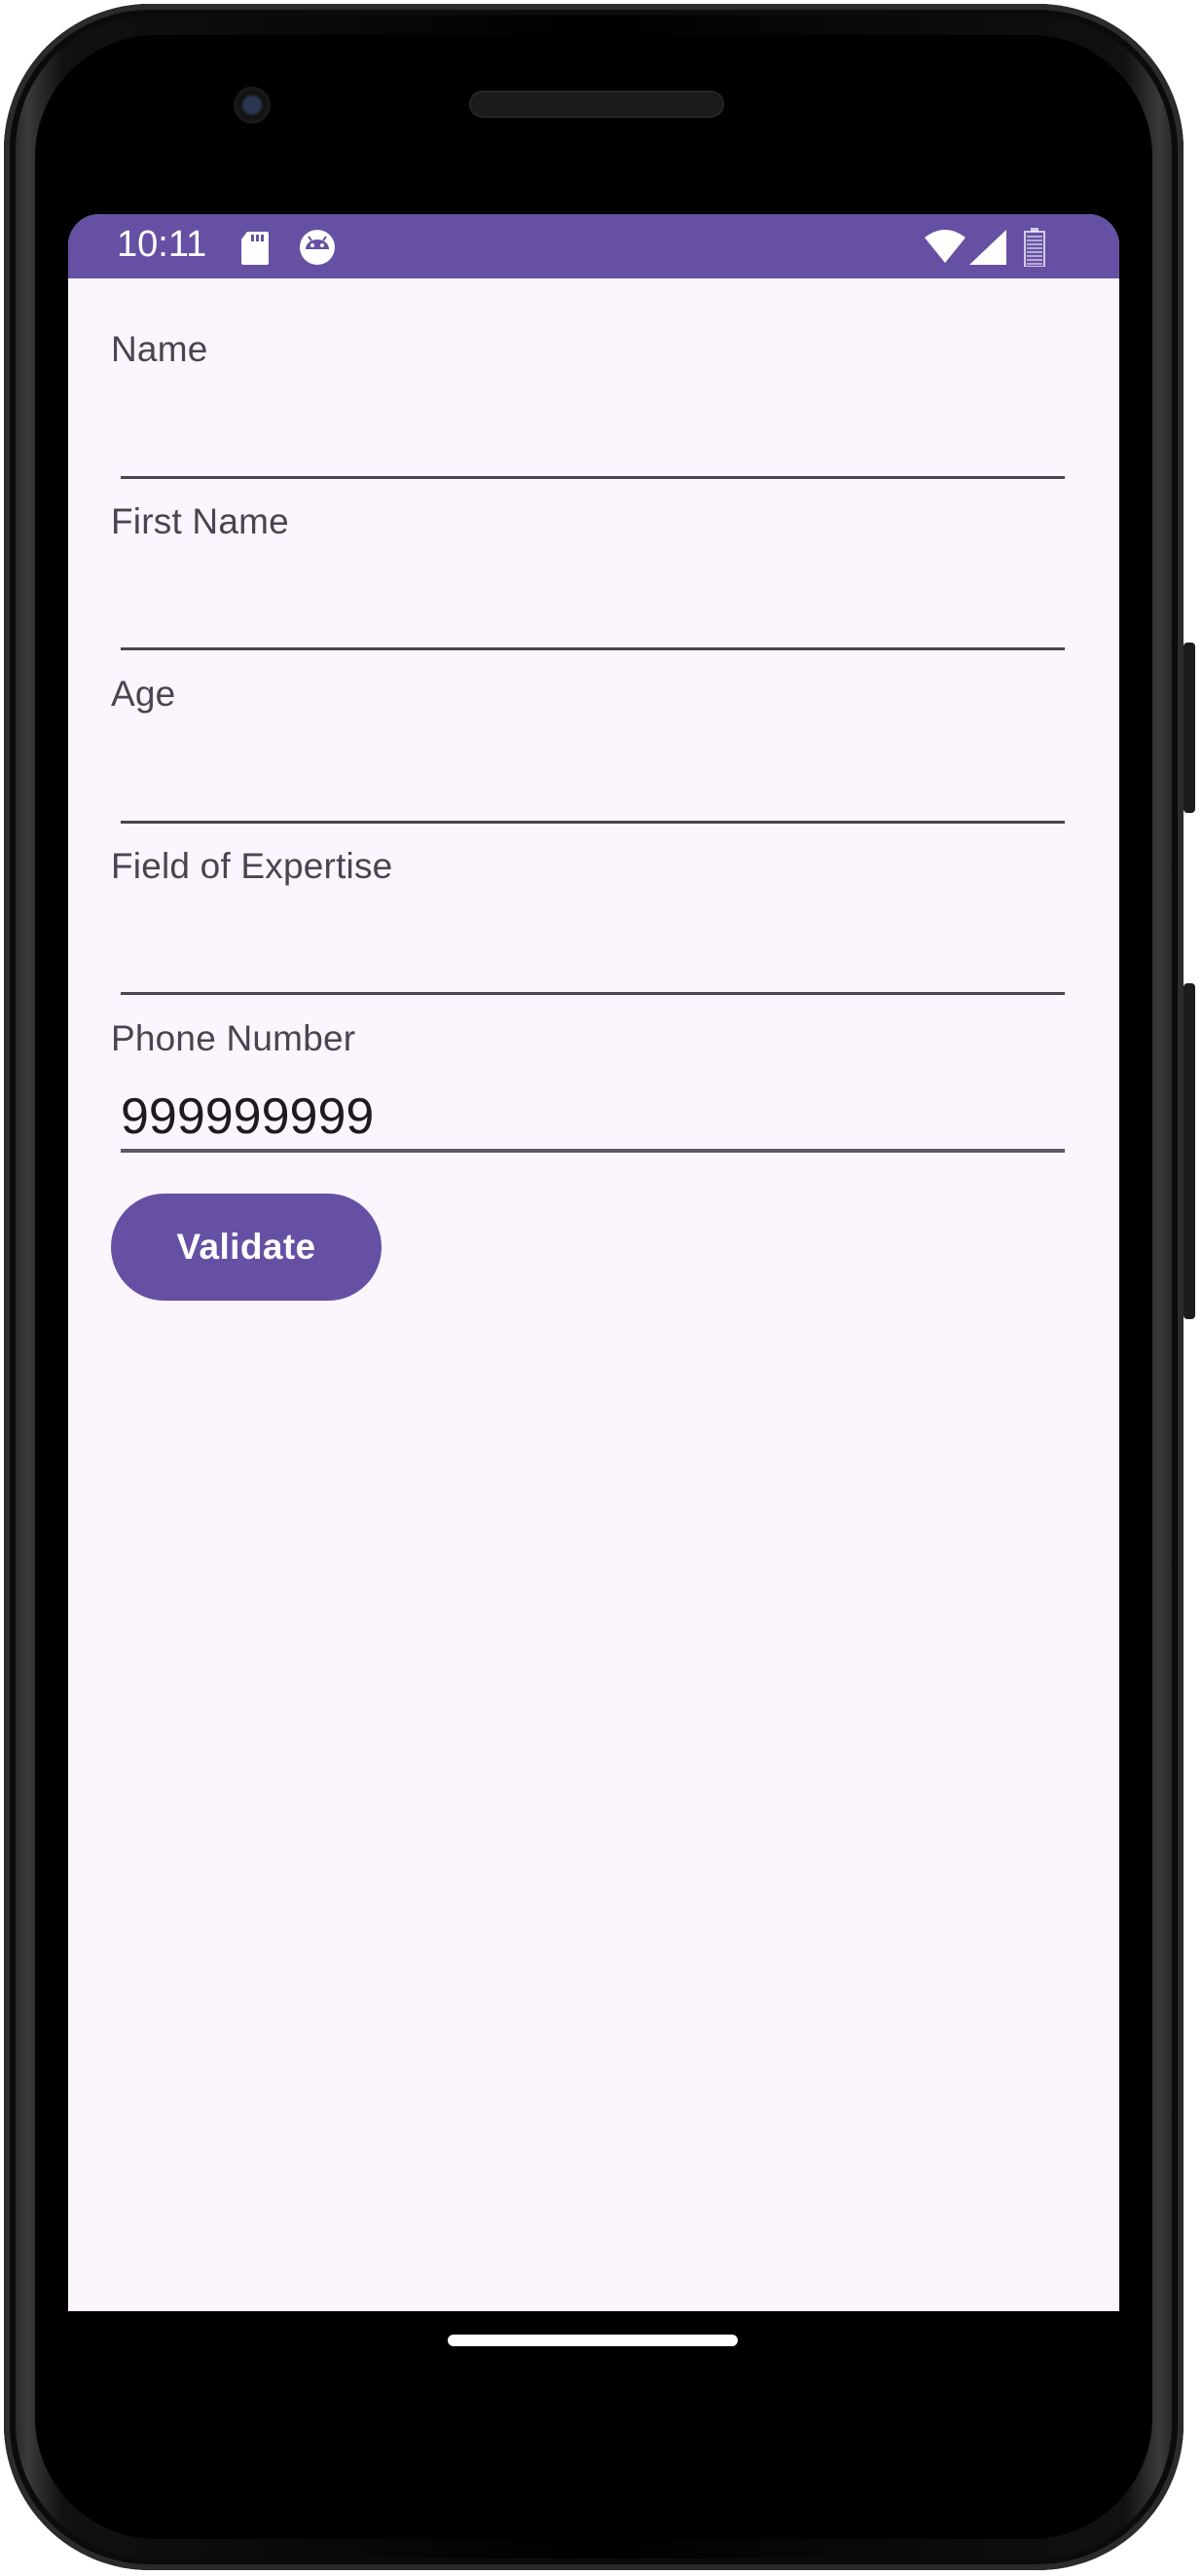  I want to click on cell-signal-icon, so click(987, 247).